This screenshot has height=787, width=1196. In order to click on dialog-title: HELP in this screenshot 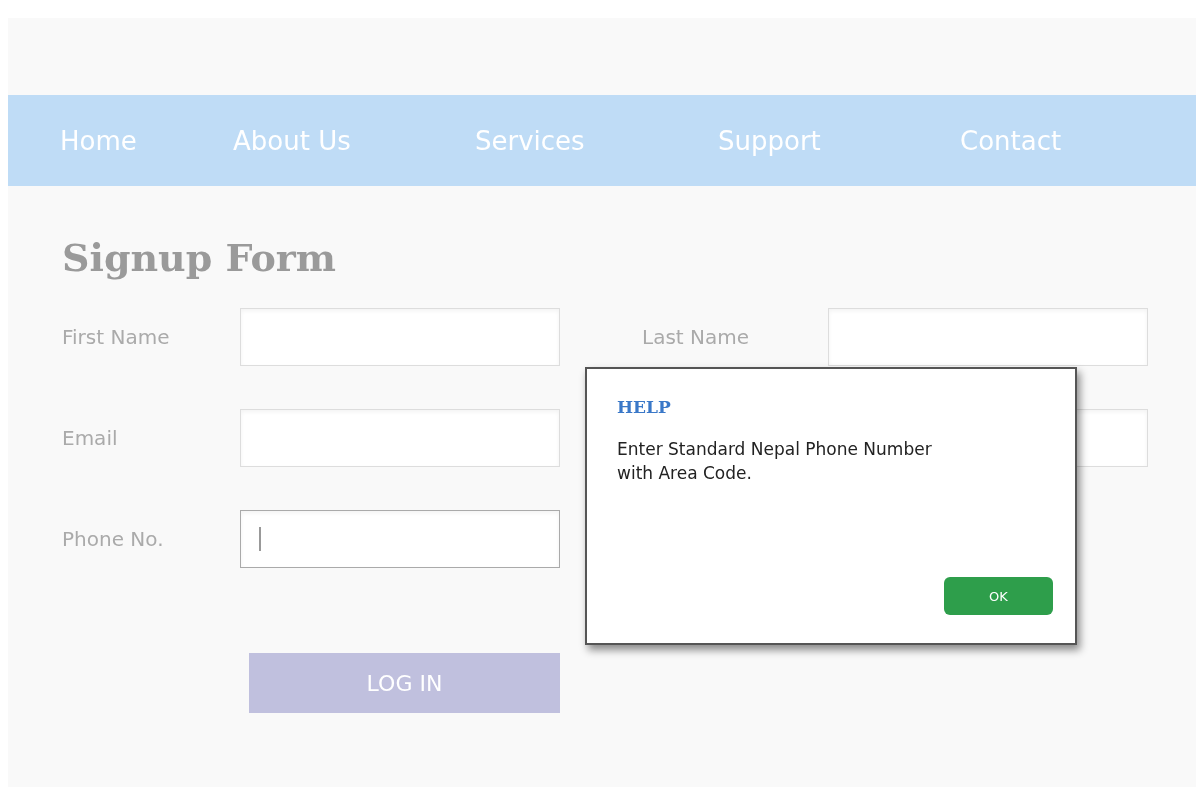, I will do `click(644, 407)`.